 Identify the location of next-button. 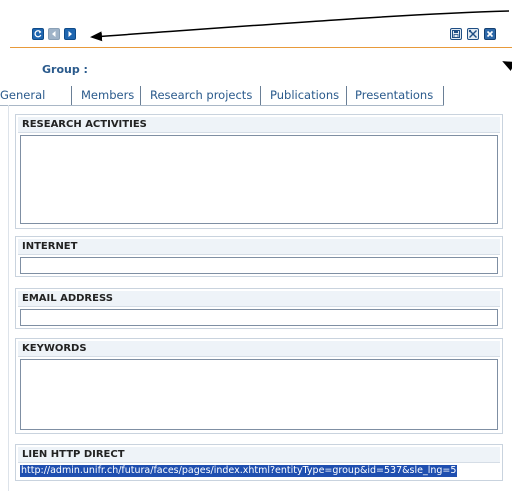
(70, 34).